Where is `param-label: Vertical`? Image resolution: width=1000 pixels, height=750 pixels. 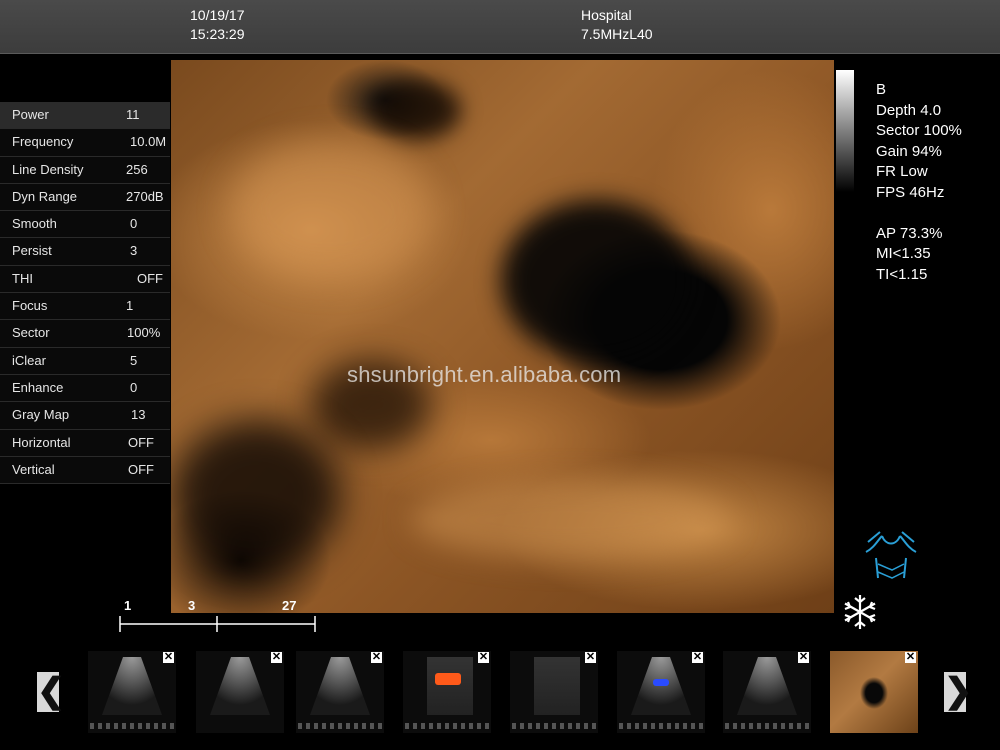
param-label: Vertical is located at coordinates (33, 469).